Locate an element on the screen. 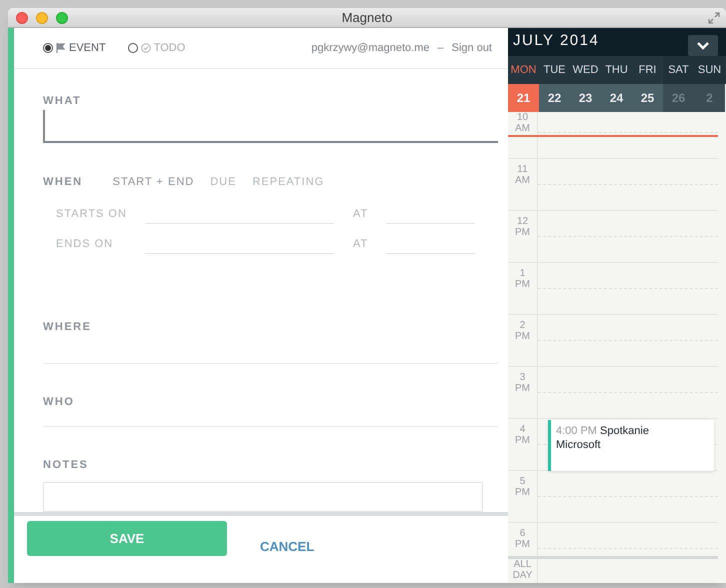 The image size is (726, 588). event-text: 4:00 PM Spotkanie Microsoft is located at coordinates (603, 438).